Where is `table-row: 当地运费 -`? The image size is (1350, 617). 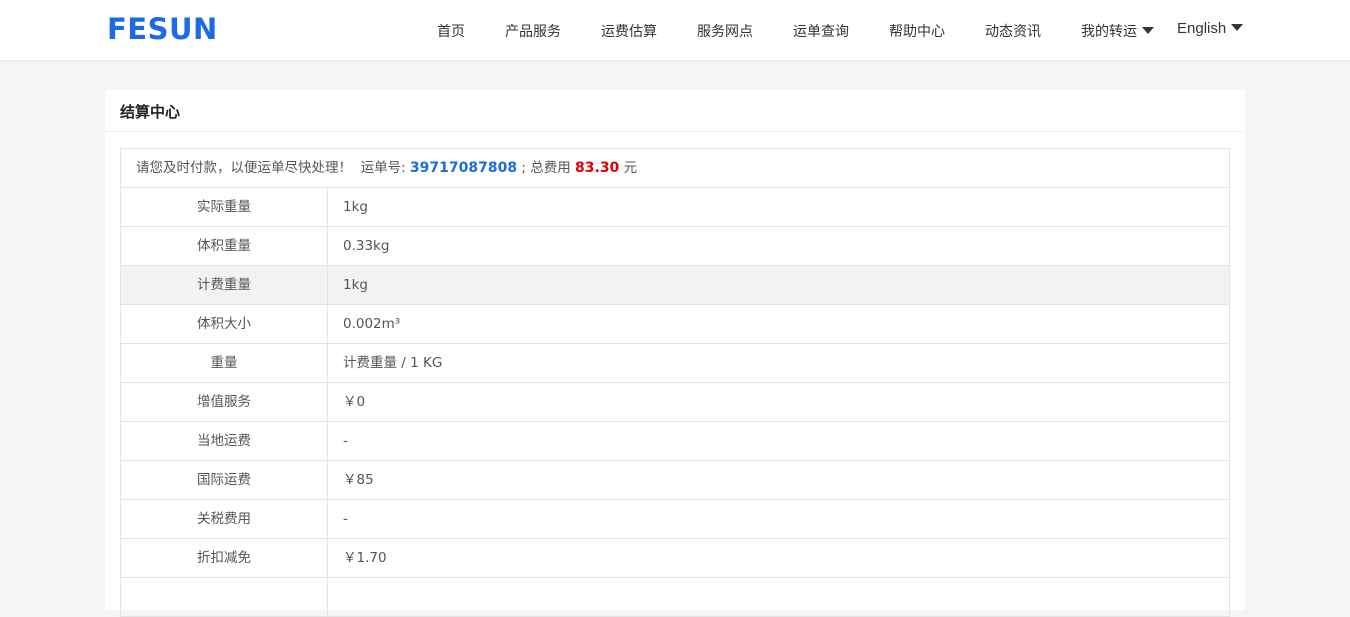 table-row: 当地运费 - is located at coordinates (675, 441).